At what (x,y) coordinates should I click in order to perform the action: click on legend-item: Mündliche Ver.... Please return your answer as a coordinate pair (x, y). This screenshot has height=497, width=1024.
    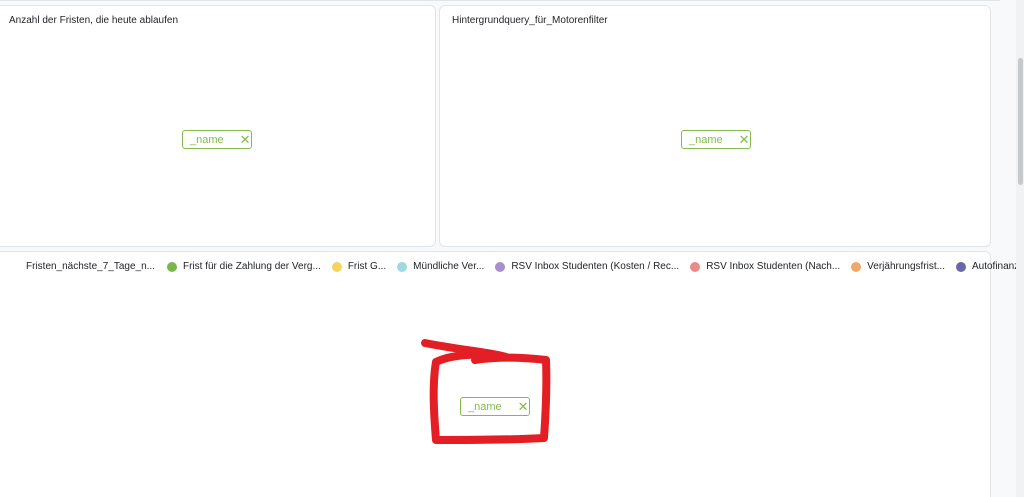
    Looking at the image, I should click on (440, 266).